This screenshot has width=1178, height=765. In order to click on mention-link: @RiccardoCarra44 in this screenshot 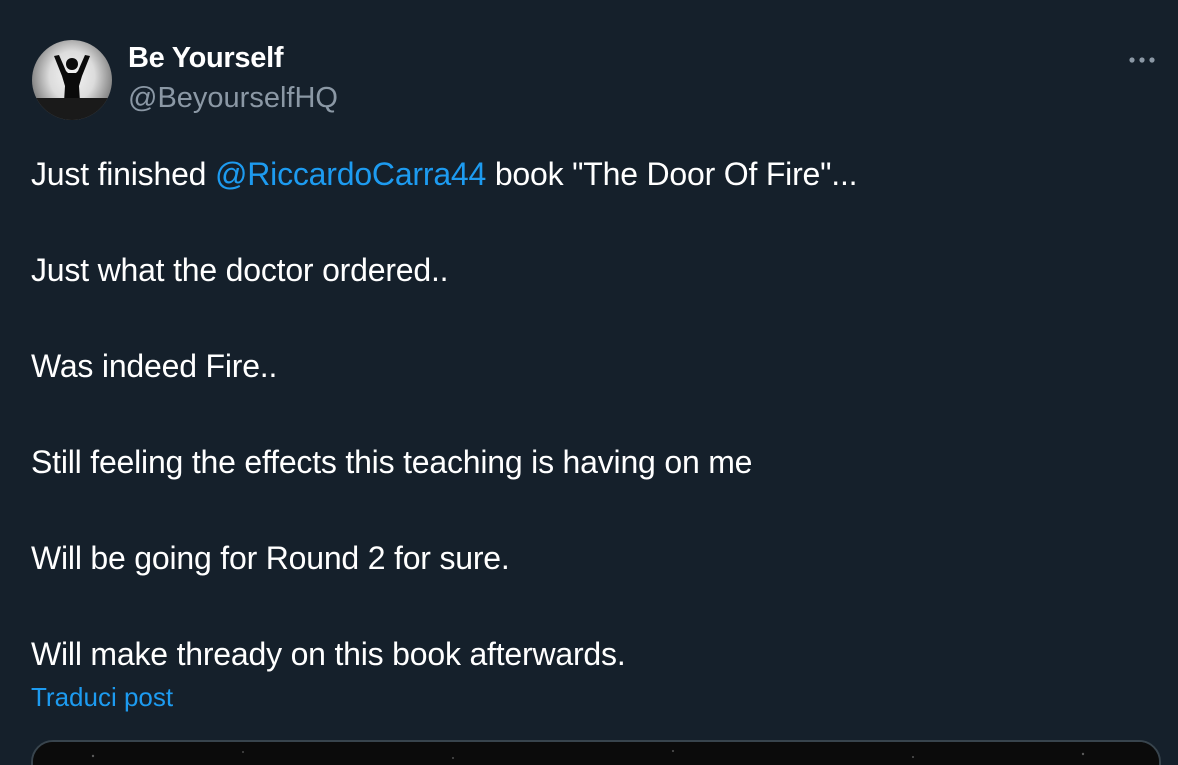, I will do `click(350, 174)`.